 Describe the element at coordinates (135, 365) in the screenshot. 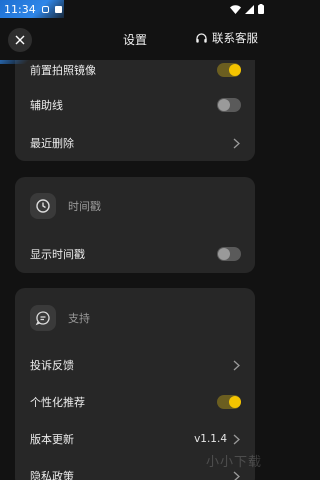

I see `row-feedback: 投诉反馈` at that location.